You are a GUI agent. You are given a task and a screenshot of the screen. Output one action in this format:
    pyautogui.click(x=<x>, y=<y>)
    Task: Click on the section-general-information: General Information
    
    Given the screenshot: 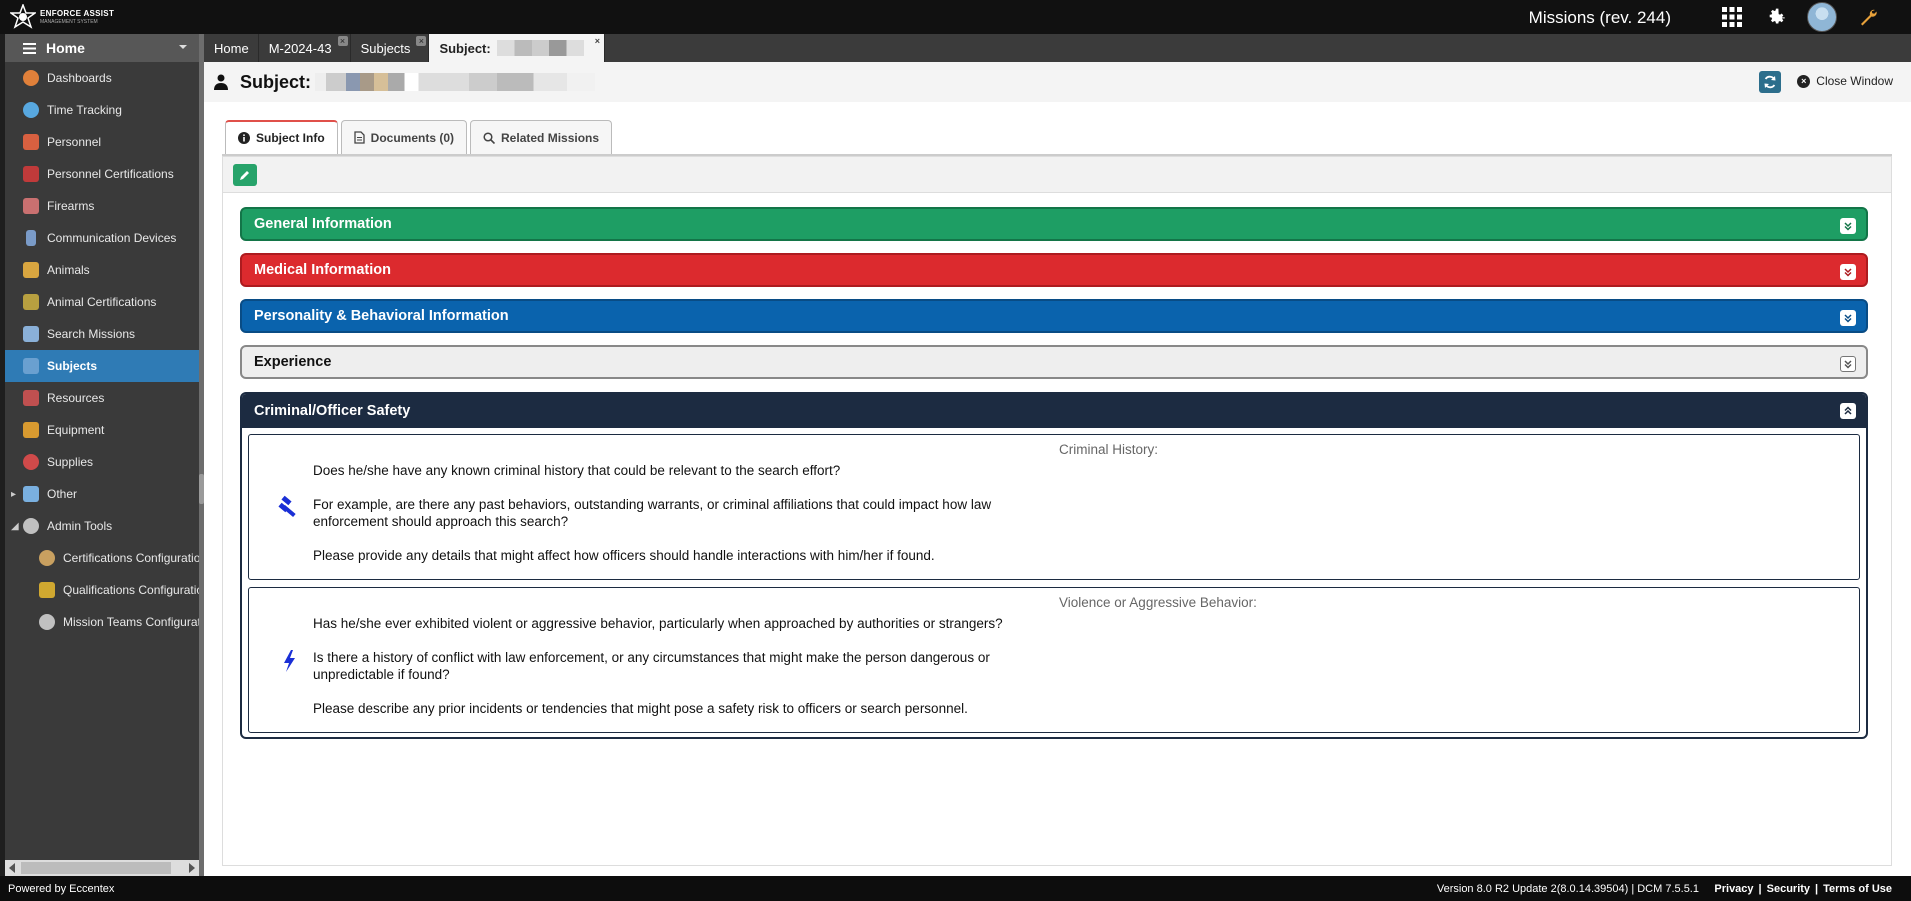 What is the action you would take?
    pyautogui.click(x=1054, y=224)
    